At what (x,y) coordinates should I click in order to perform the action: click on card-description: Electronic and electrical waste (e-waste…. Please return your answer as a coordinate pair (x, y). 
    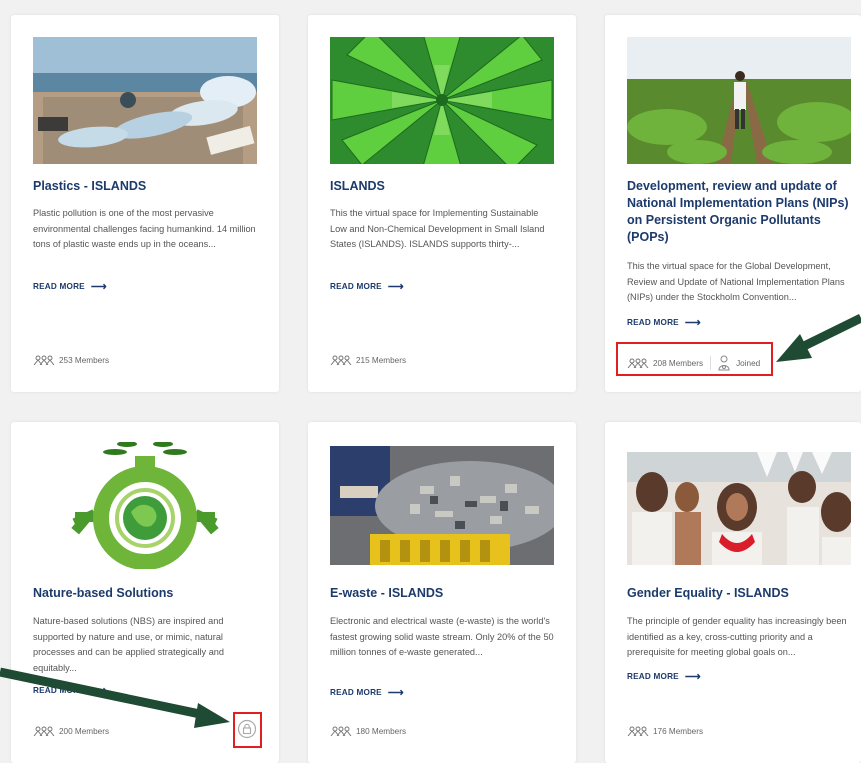
    Looking at the image, I should click on (442, 637).